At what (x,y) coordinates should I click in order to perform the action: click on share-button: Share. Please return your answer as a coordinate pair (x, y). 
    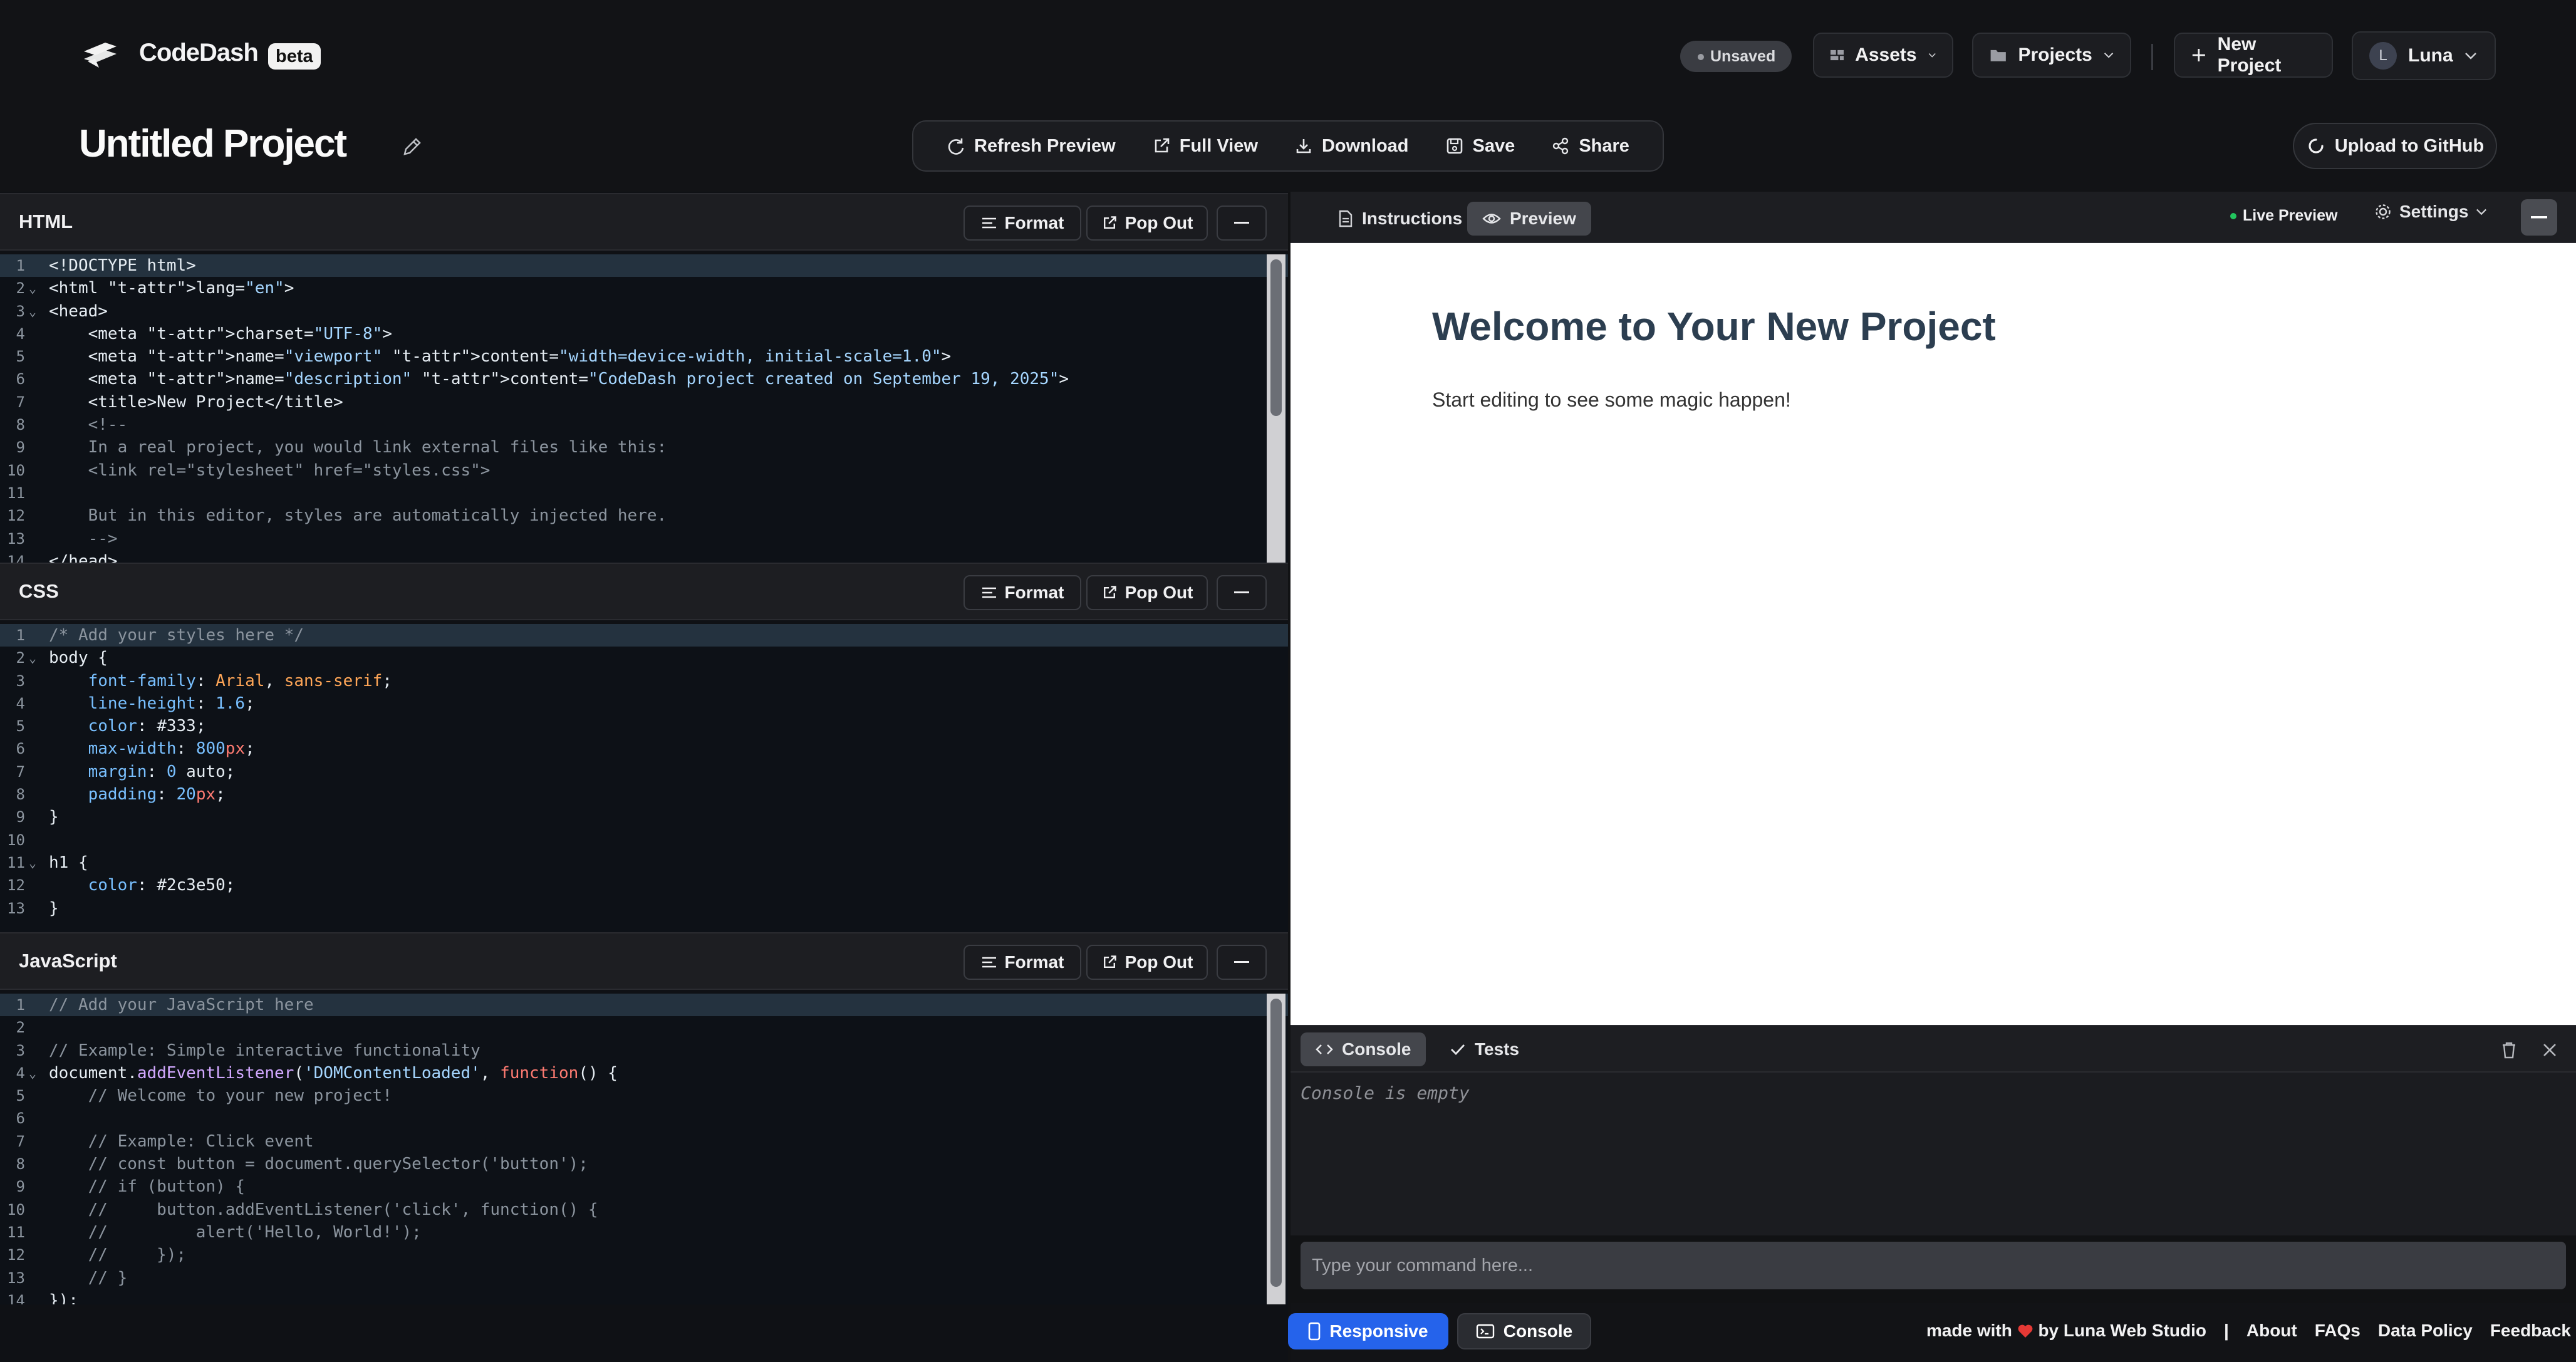
    Looking at the image, I should click on (1590, 146).